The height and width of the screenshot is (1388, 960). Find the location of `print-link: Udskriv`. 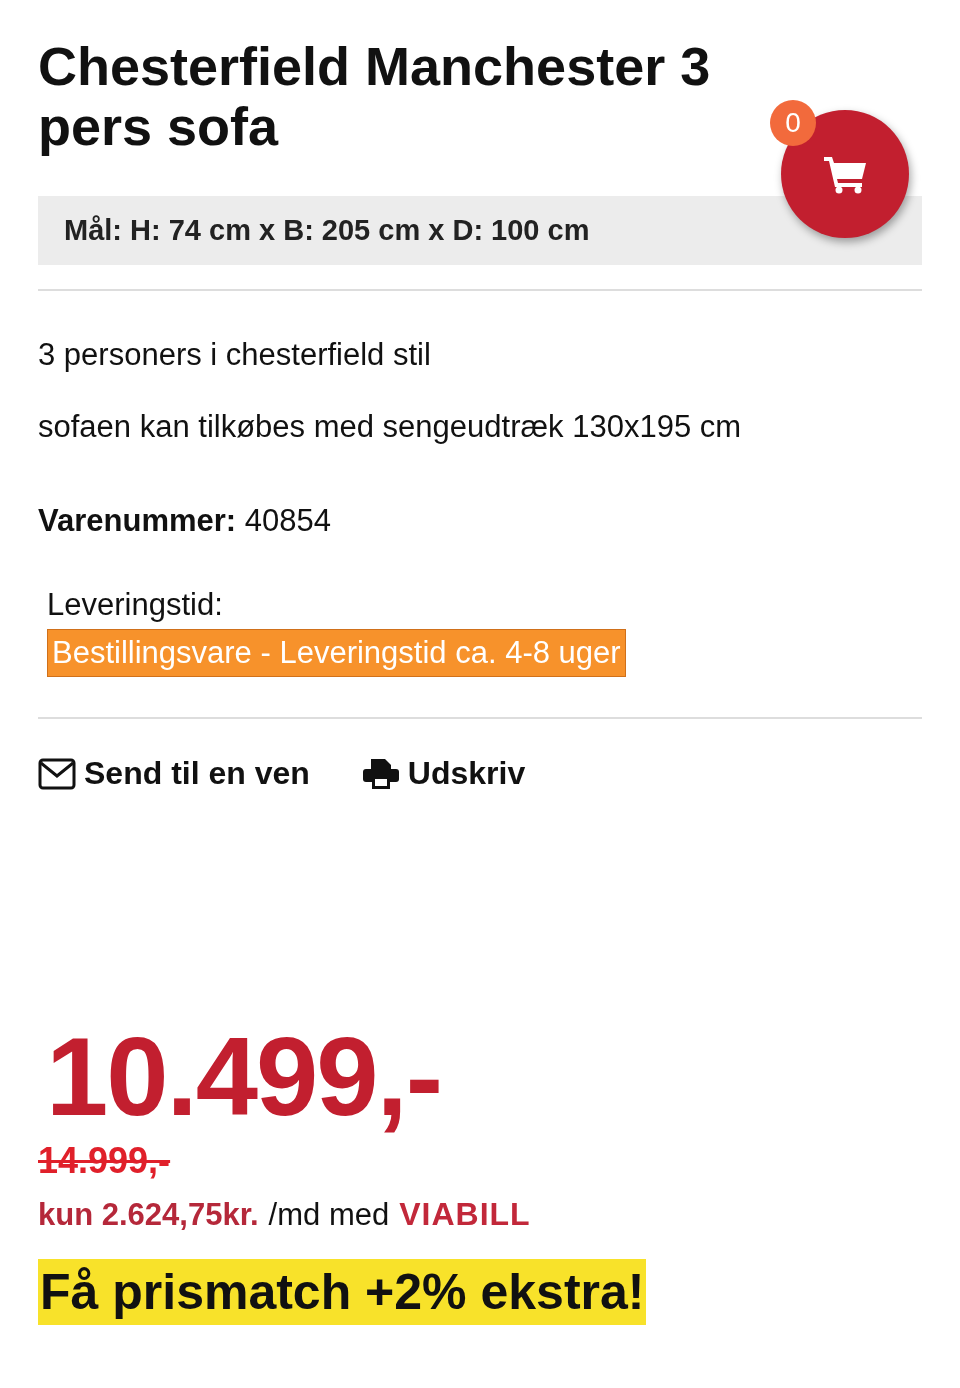

print-link: Udskriv is located at coordinates (443, 773).